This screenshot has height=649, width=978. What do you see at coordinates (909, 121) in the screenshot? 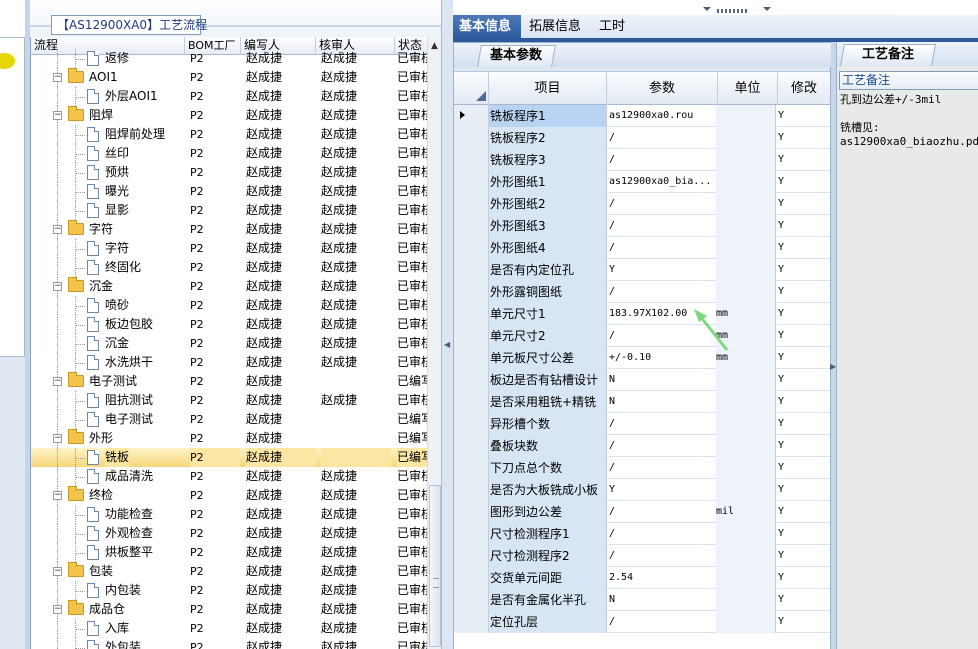
I see `process-note-text: 孔到边公差+/-3mil 铣槽见: as12900xa0_biaozhu.pdf` at bounding box center [909, 121].